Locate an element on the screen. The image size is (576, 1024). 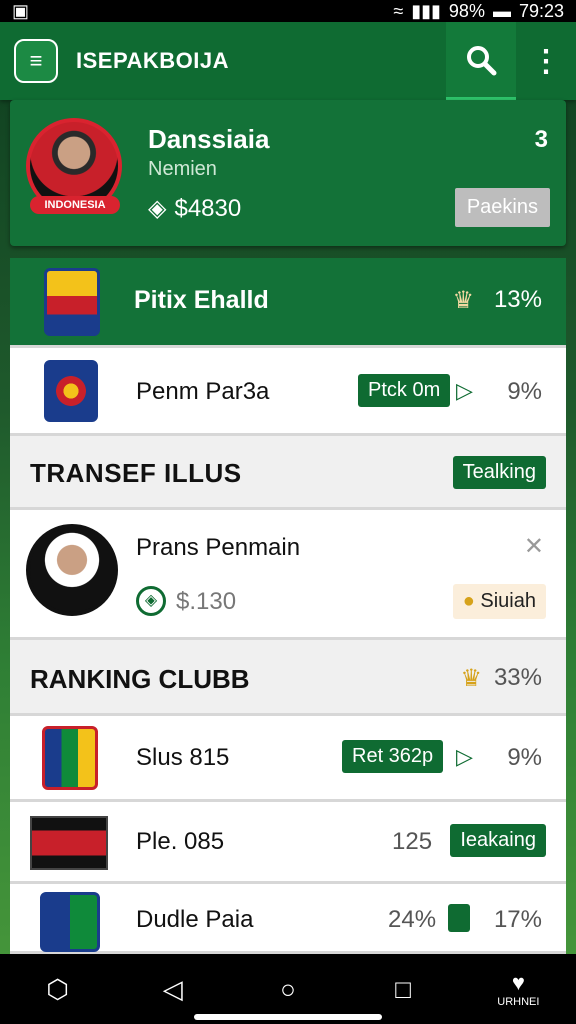
club-name: Dudle Paia is located at coordinates (195, 919).